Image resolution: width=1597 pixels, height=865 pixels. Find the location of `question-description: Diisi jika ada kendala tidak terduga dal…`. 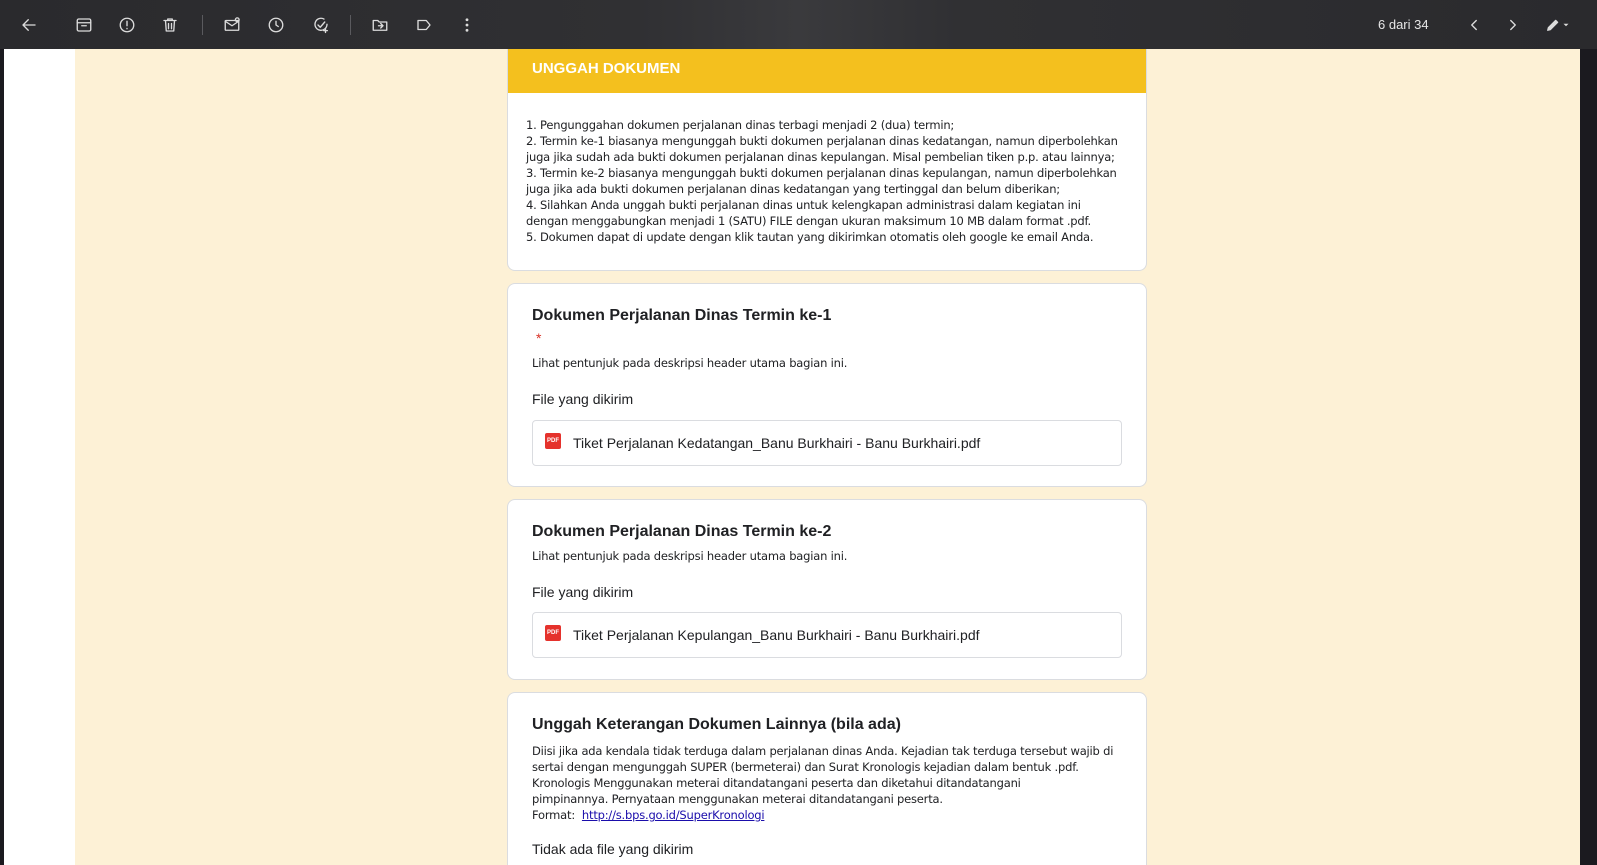

question-description: Diisi jika ada kendala tidak terduga dal… is located at coordinates (822, 783).